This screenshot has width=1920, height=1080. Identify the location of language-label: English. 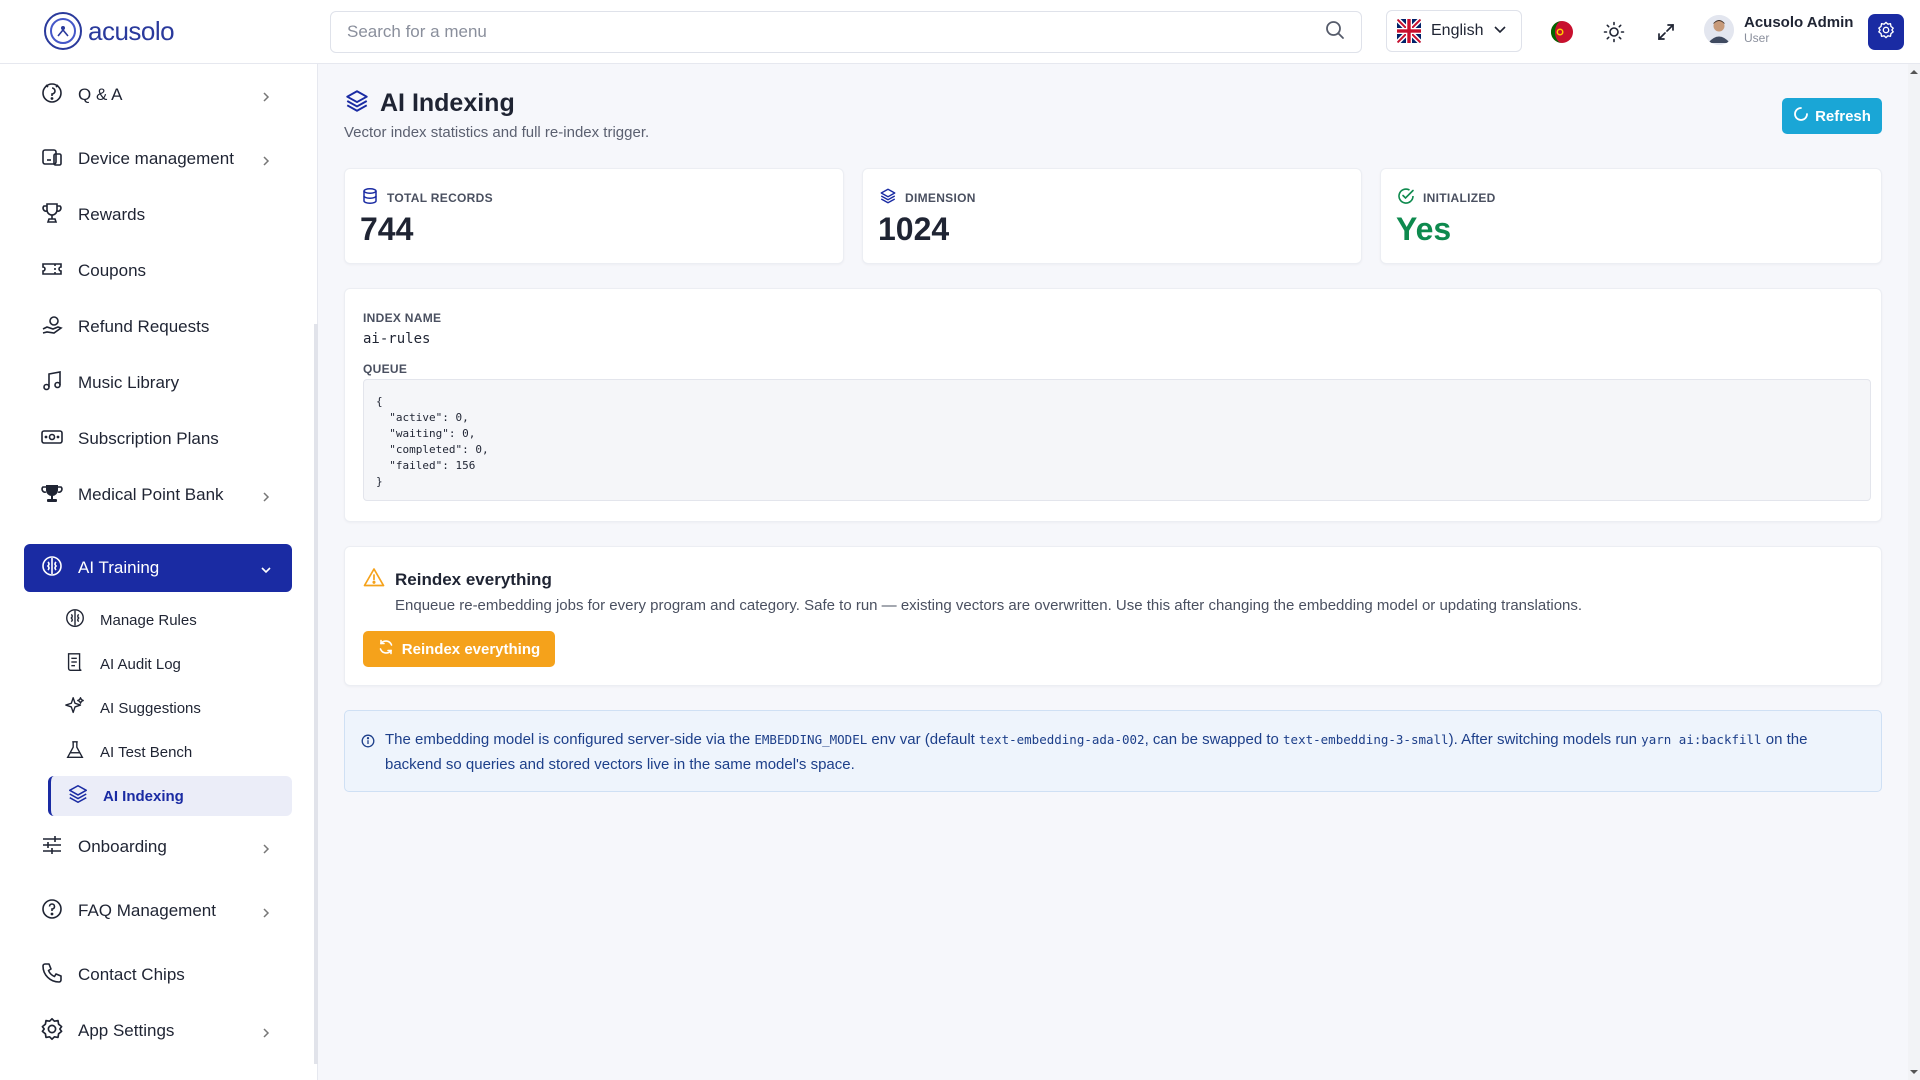
(1457, 30).